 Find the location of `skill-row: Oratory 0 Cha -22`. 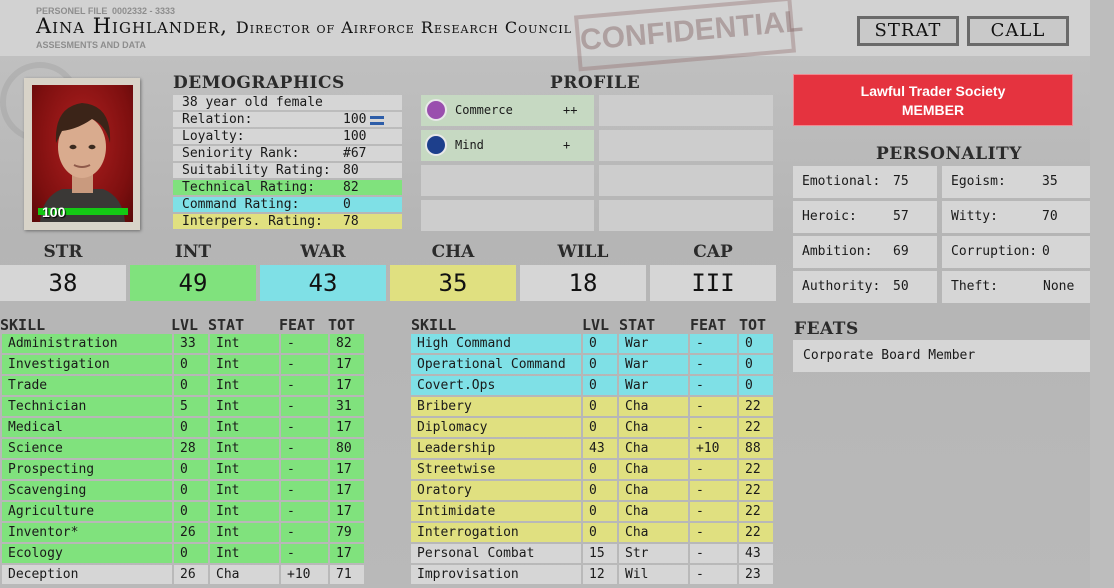

skill-row: Oratory 0 Cha -22 is located at coordinates (592, 490).